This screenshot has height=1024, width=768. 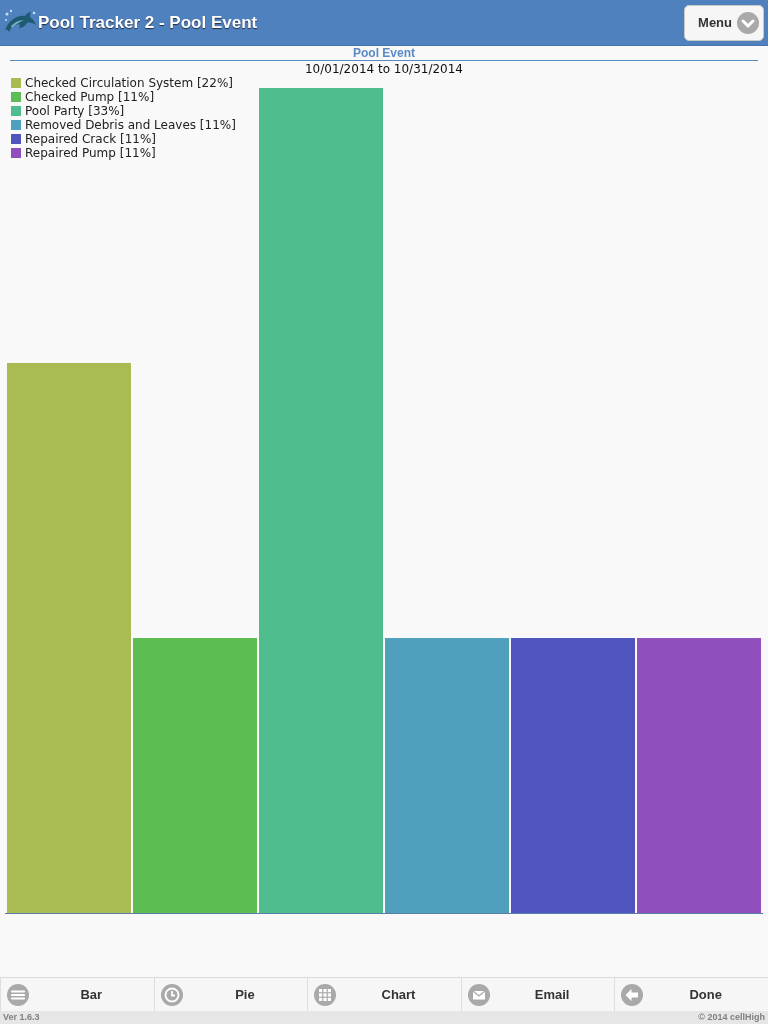 What do you see at coordinates (731, 1017) in the screenshot?
I see `copyright-label: © 2014 cellHigh` at bounding box center [731, 1017].